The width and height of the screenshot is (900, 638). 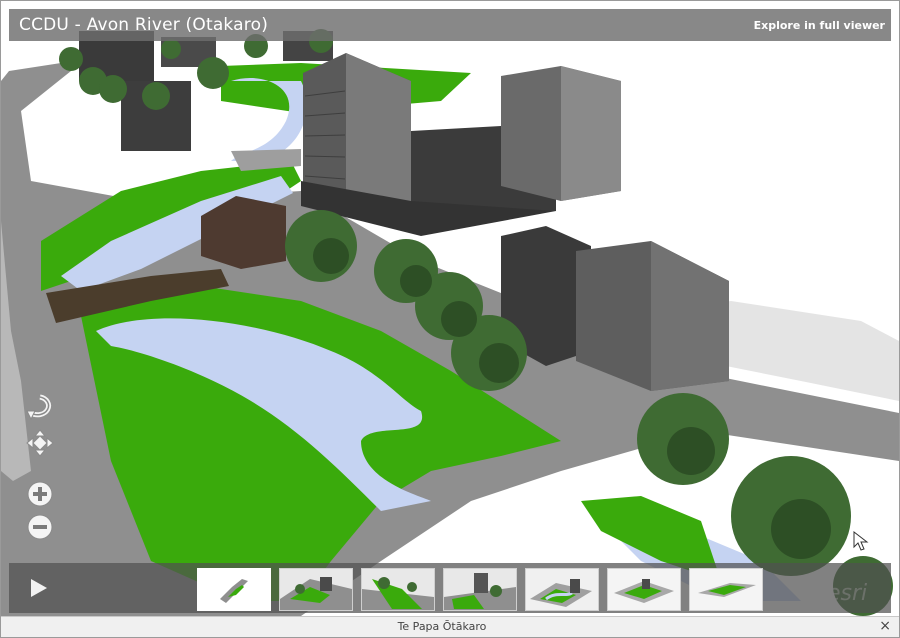 What do you see at coordinates (40, 527) in the screenshot?
I see `zoom-out-icon` at bounding box center [40, 527].